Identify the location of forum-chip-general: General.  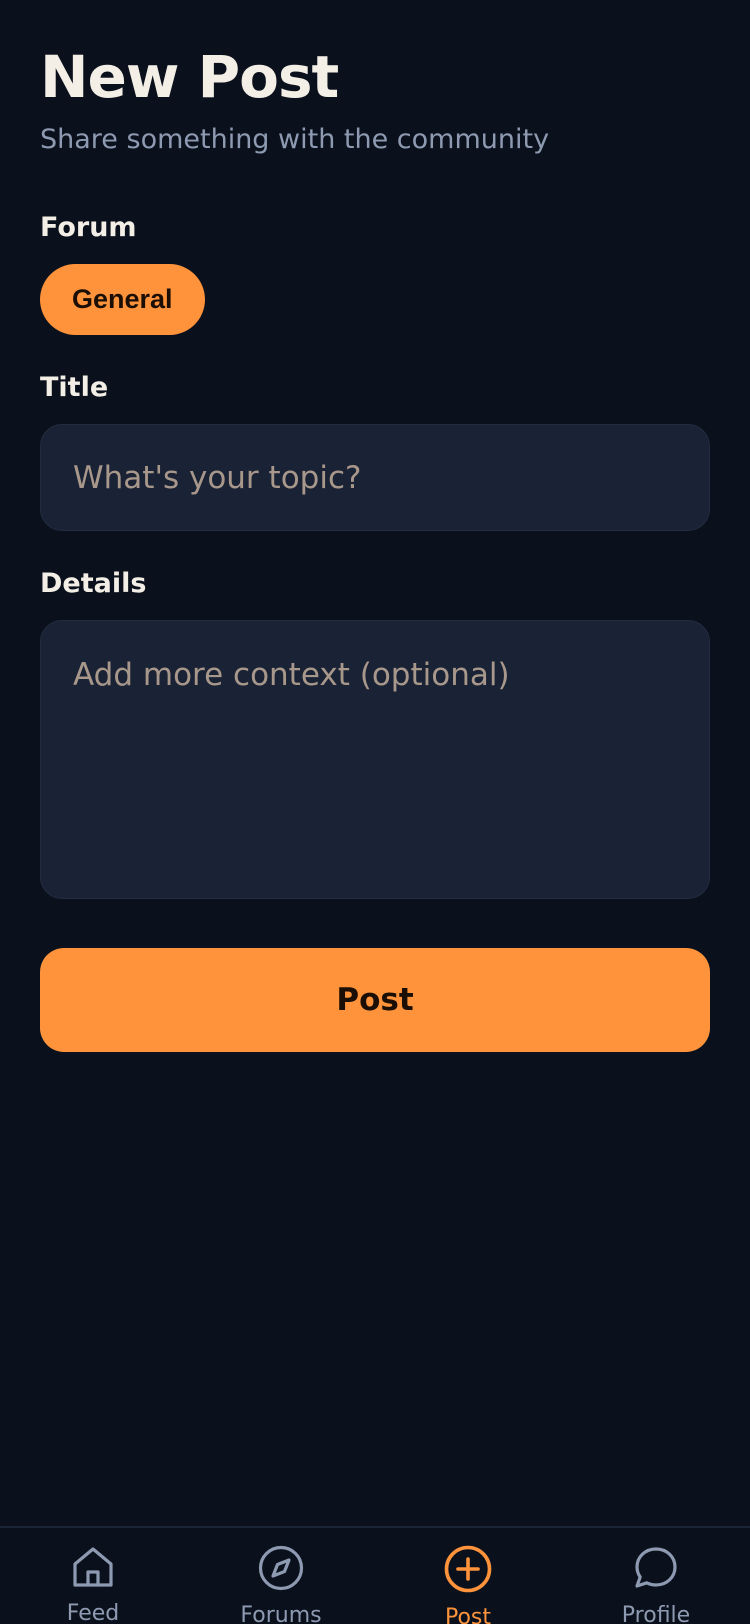
(122, 299).